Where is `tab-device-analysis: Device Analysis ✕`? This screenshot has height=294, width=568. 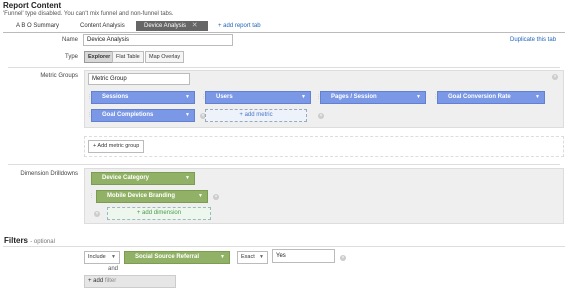 tab-device-analysis: Device Analysis ✕ is located at coordinates (172, 26).